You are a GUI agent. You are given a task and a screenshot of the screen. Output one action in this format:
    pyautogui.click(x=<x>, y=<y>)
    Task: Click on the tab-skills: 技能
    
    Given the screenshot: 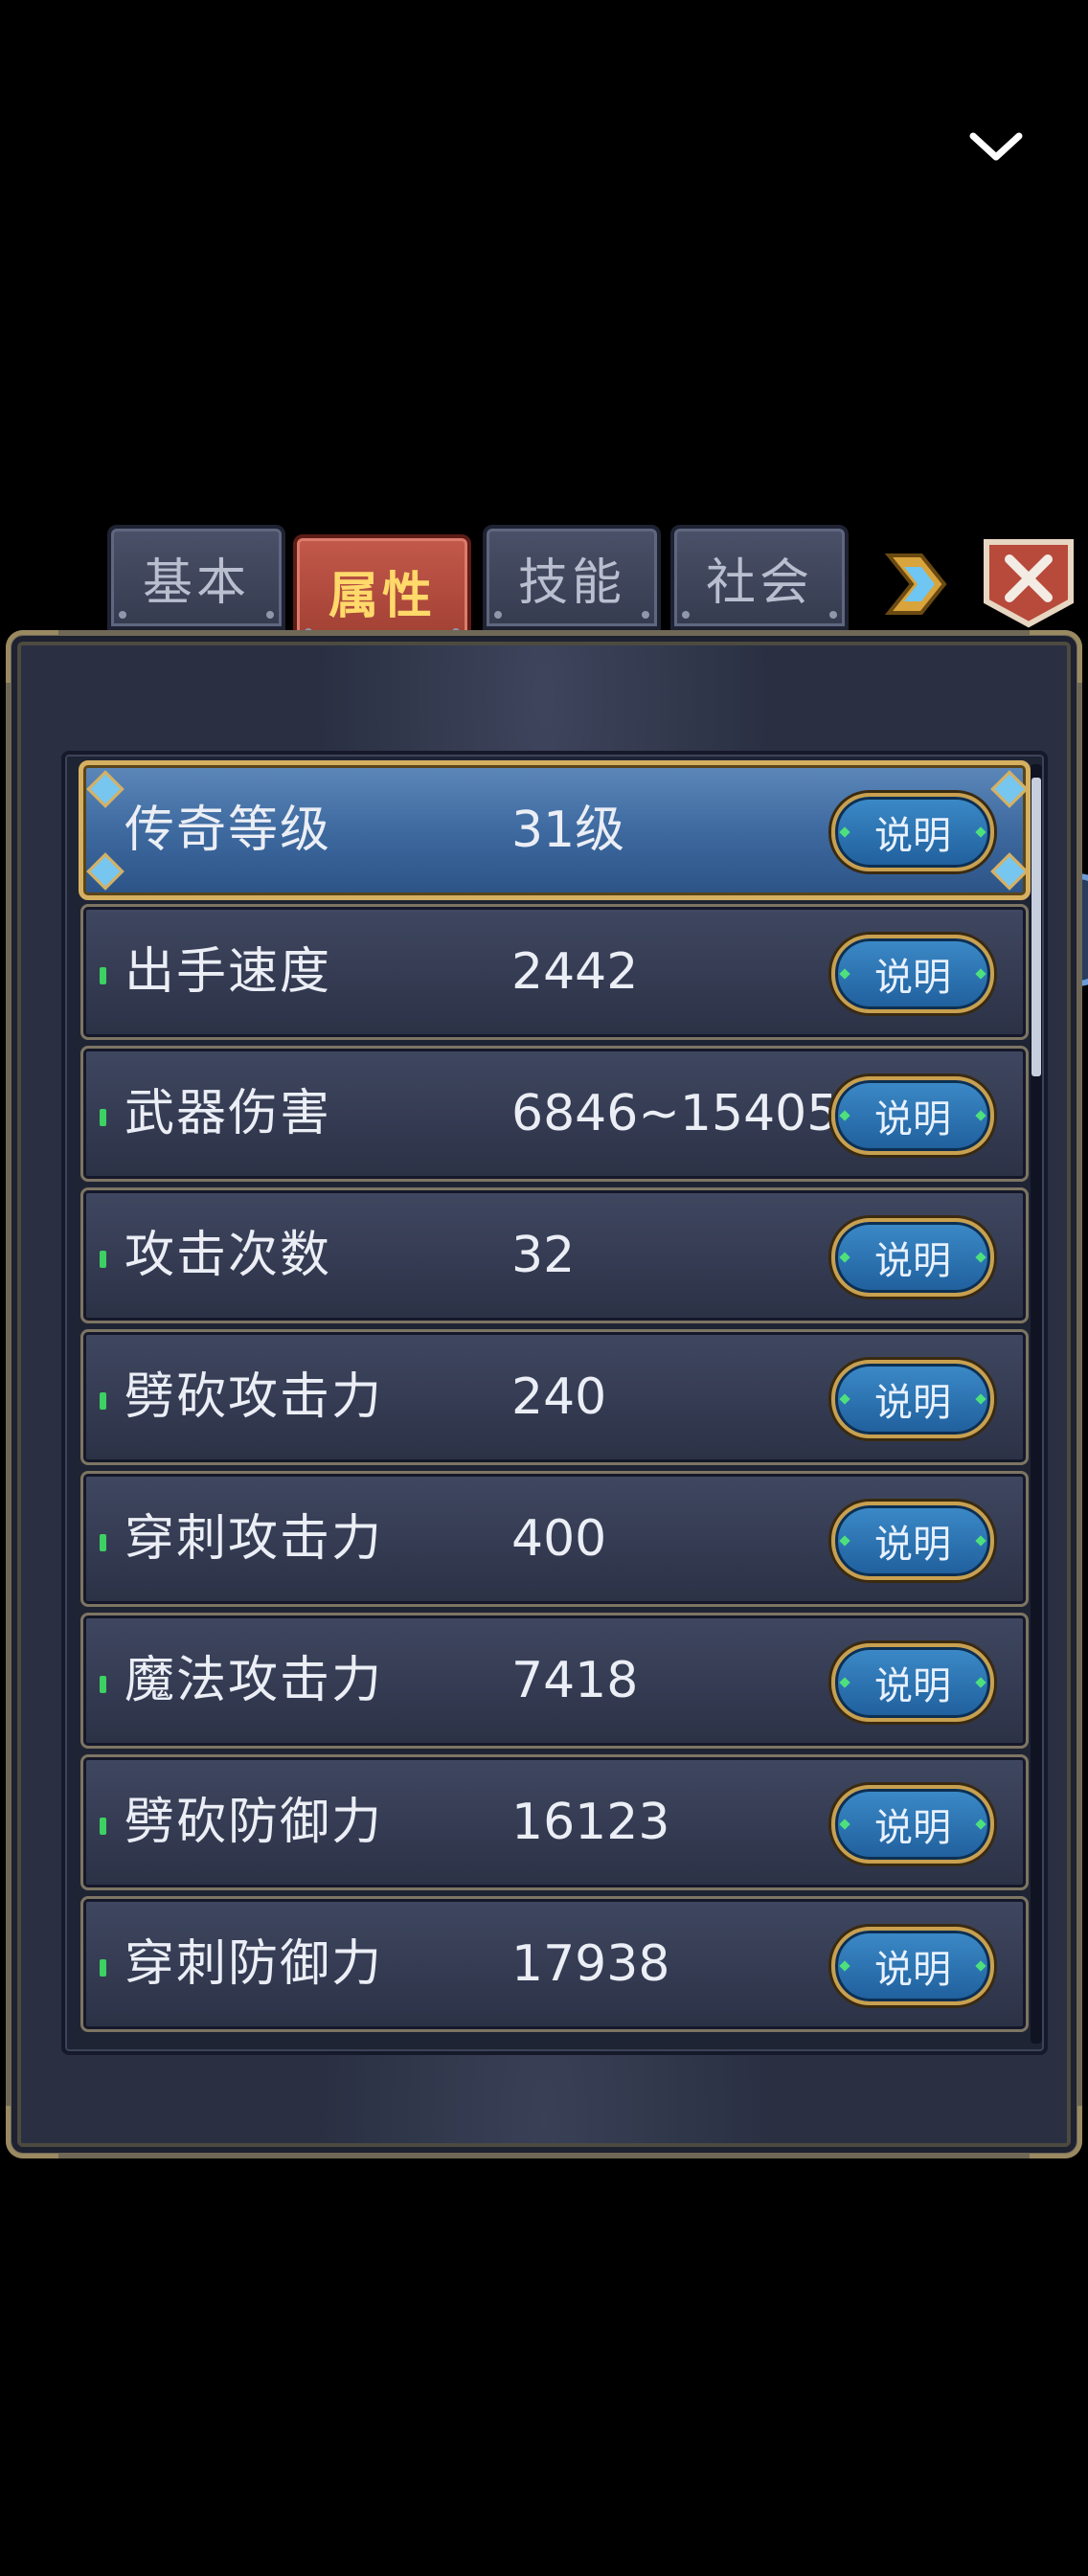 What is the action you would take?
    pyautogui.click(x=572, y=577)
    